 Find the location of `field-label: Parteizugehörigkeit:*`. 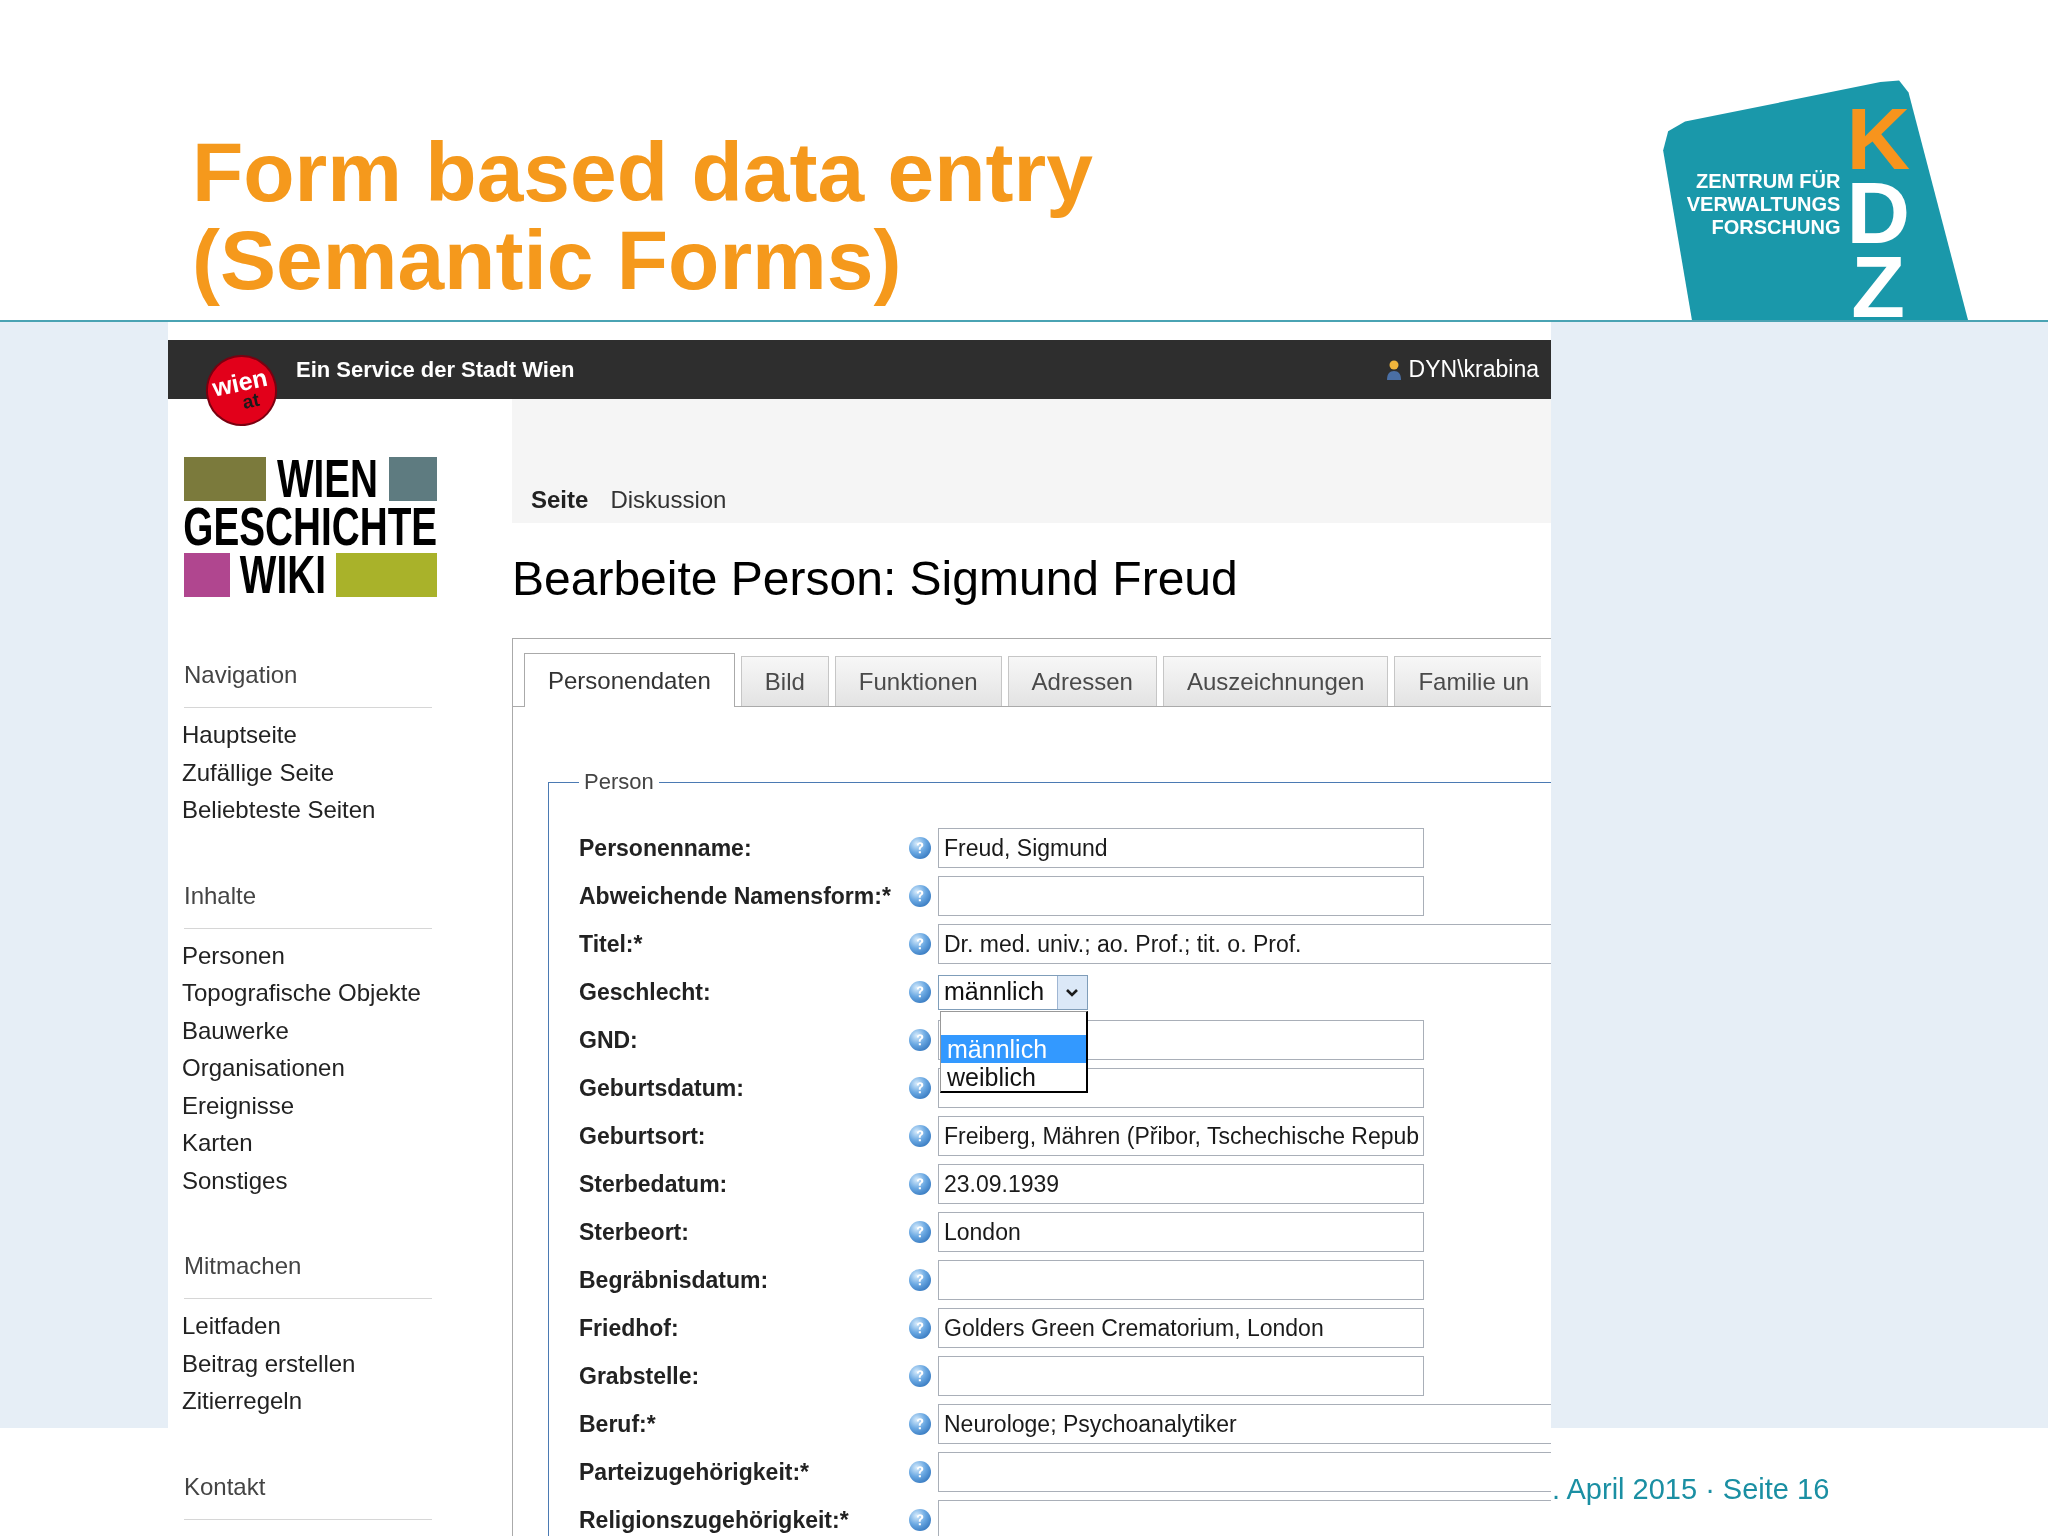

field-label: Parteizugehörigkeit:* is located at coordinates (694, 1472).